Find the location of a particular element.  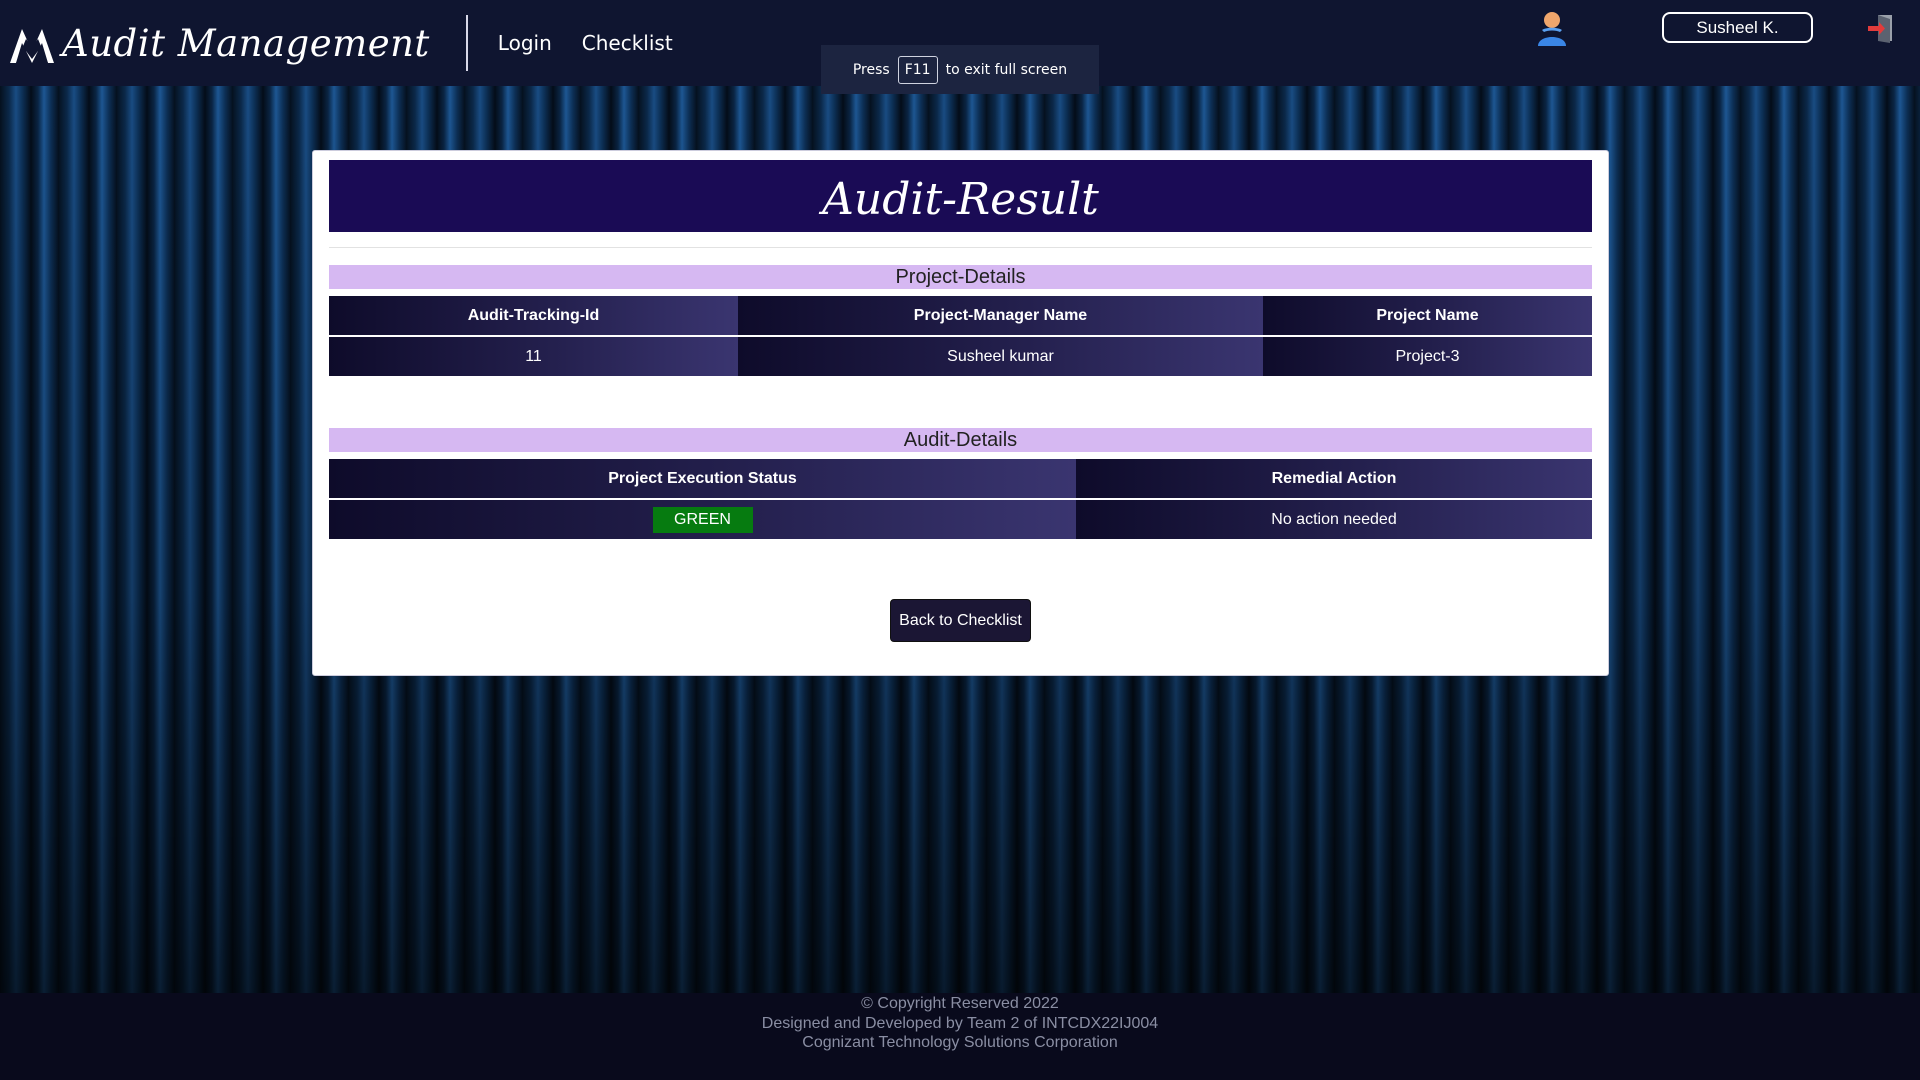

nav-divider is located at coordinates (466, 43).